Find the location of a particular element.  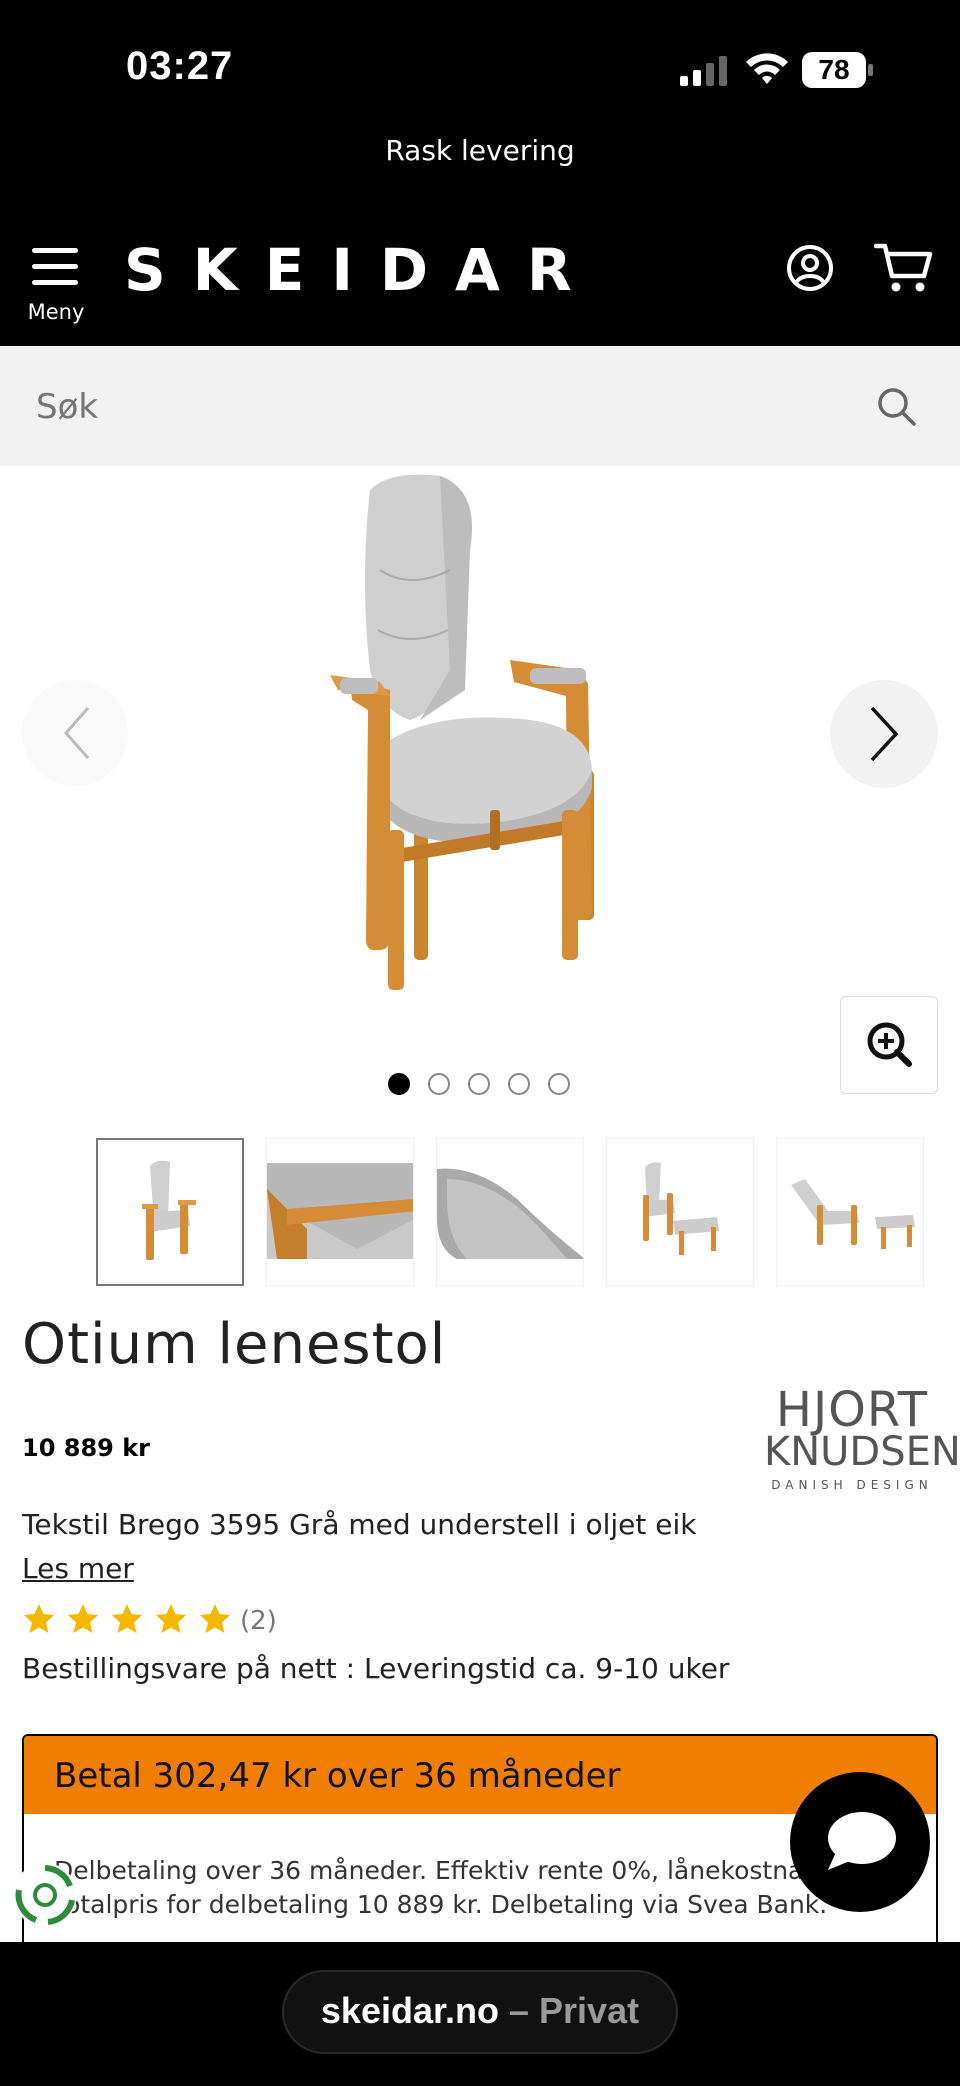

menu-button: Meny is located at coordinates (56, 285).